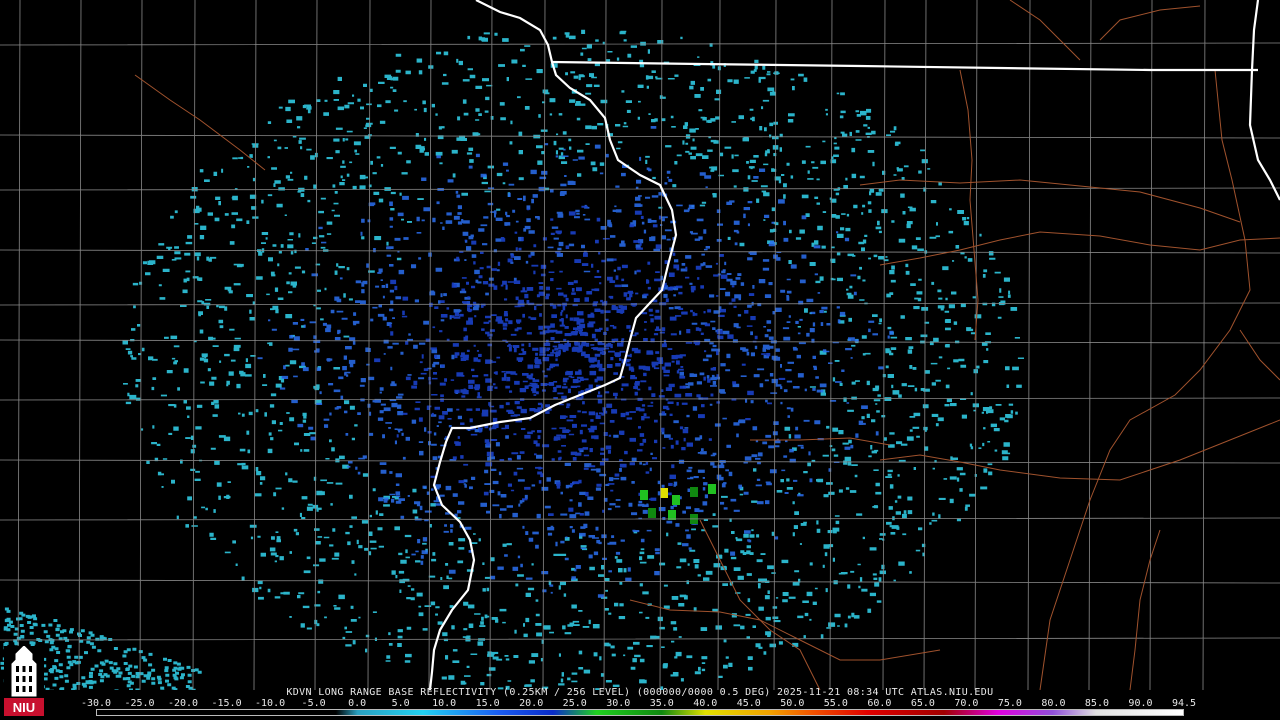 This screenshot has width=1280, height=720. What do you see at coordinates (705, 703) in the screenshot?
I see `scale-tick-label: 40.0` at bounding box center [705, 703].